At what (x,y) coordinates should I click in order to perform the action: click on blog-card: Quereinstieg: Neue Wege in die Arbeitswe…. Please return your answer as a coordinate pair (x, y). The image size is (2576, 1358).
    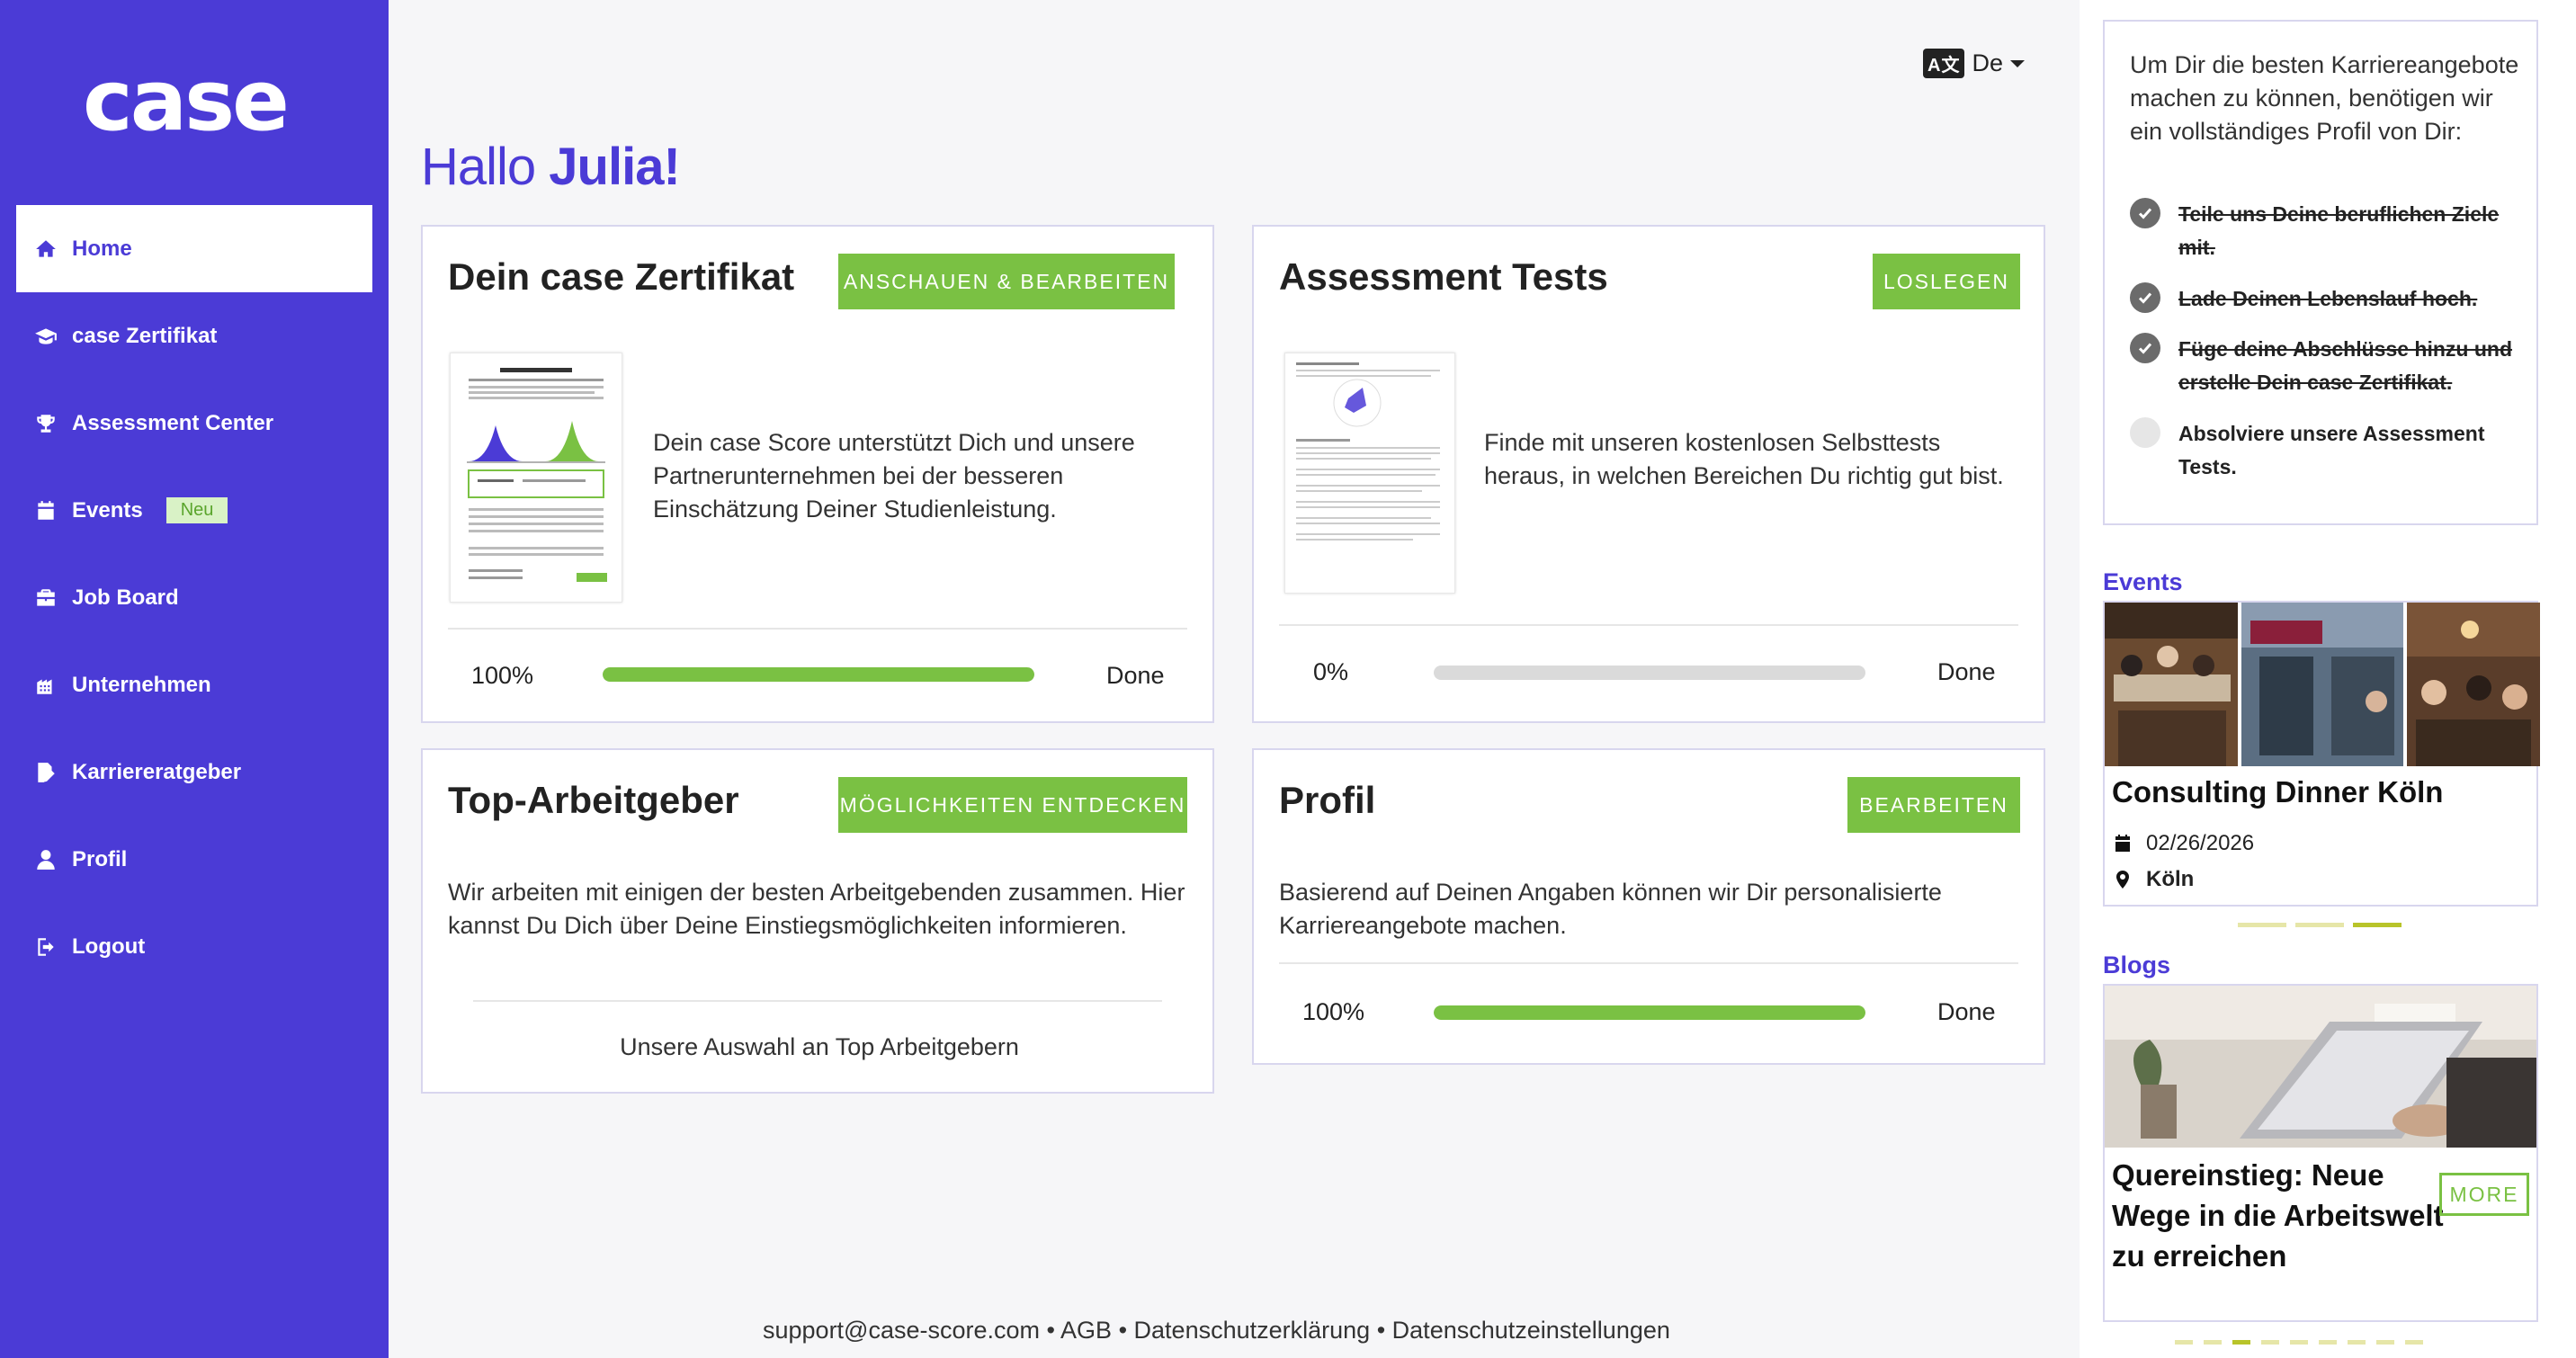
    Looking at the image, I should click on (2320, 1153).